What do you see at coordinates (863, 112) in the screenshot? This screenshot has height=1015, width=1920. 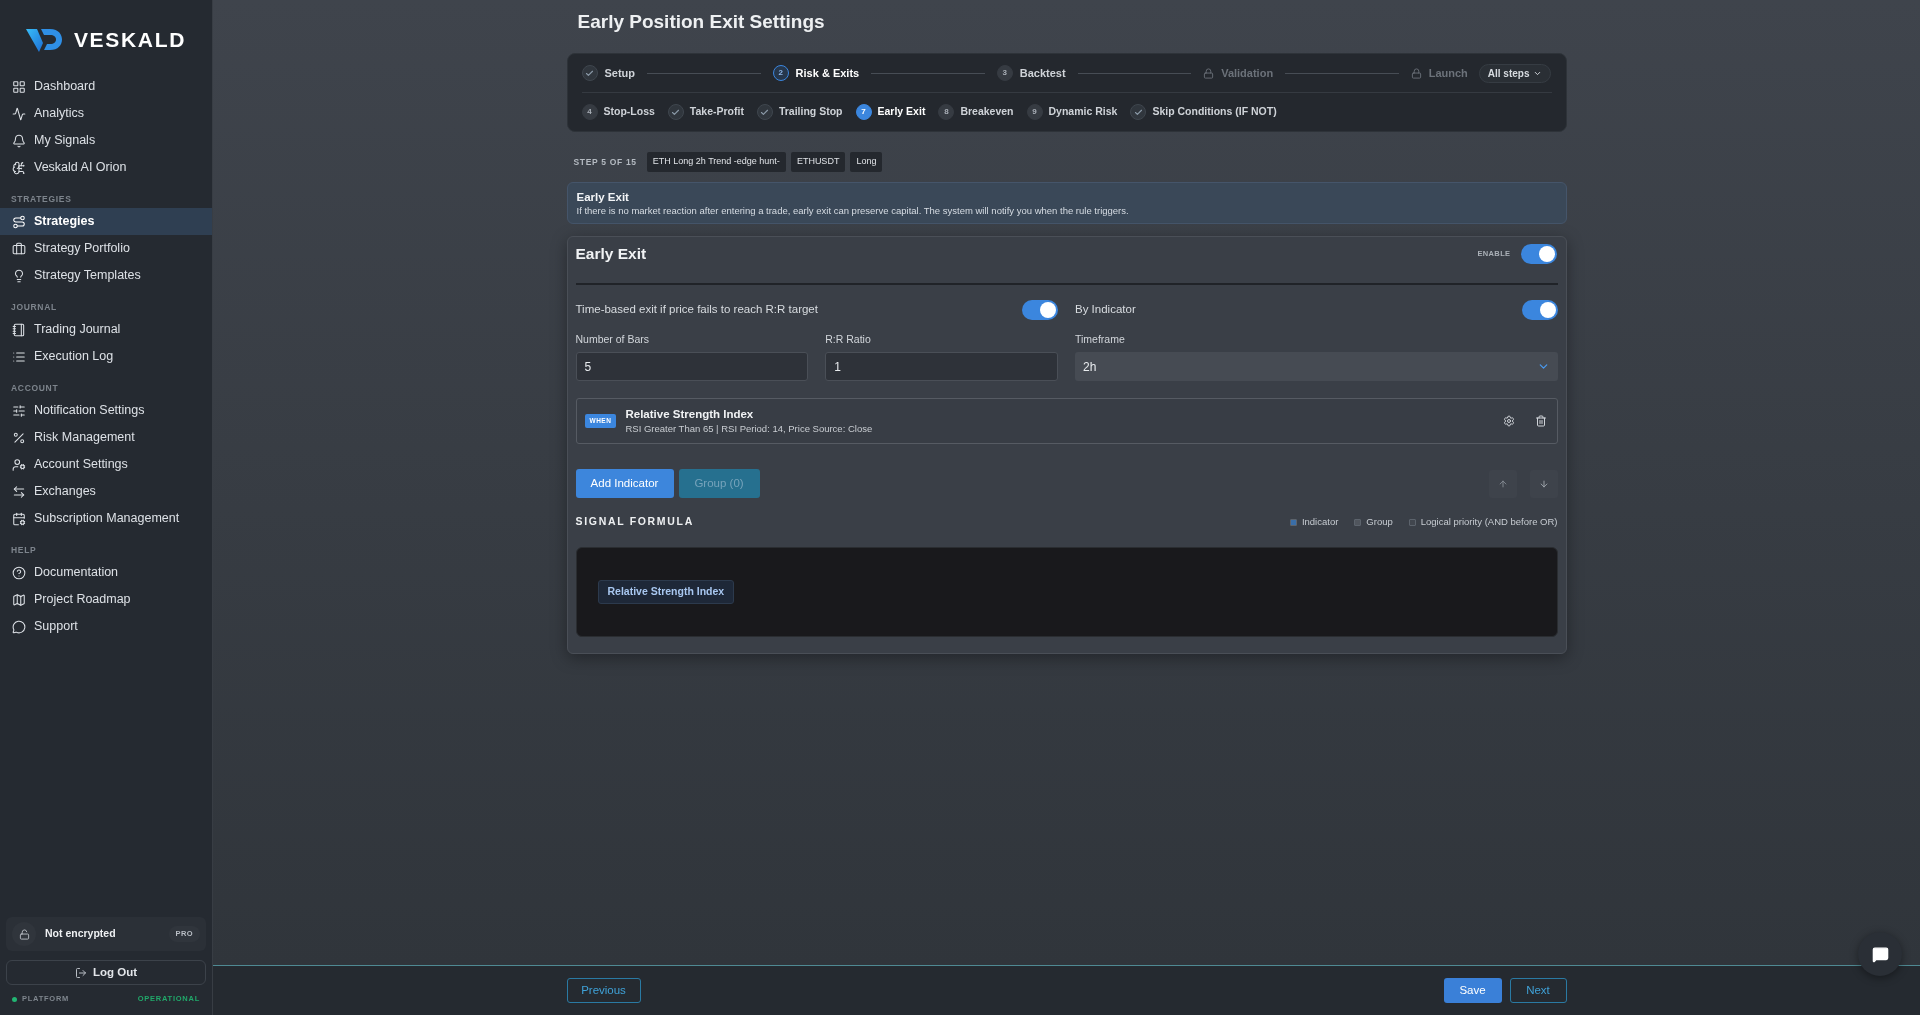 I see `step-number: 7` at bounding box center [863, 112].